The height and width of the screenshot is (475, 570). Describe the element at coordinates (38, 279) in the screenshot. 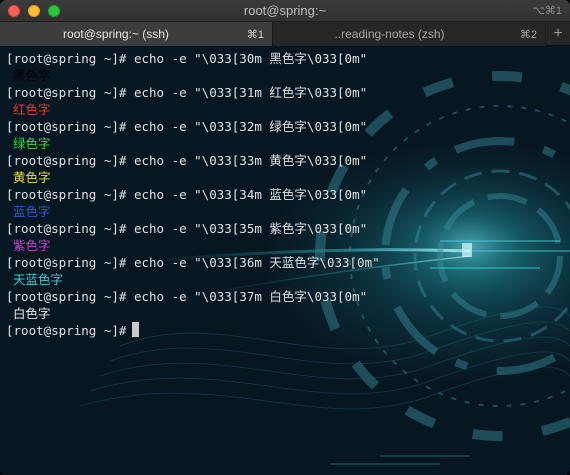

I see `output-line: 天蓝色字` at that location.